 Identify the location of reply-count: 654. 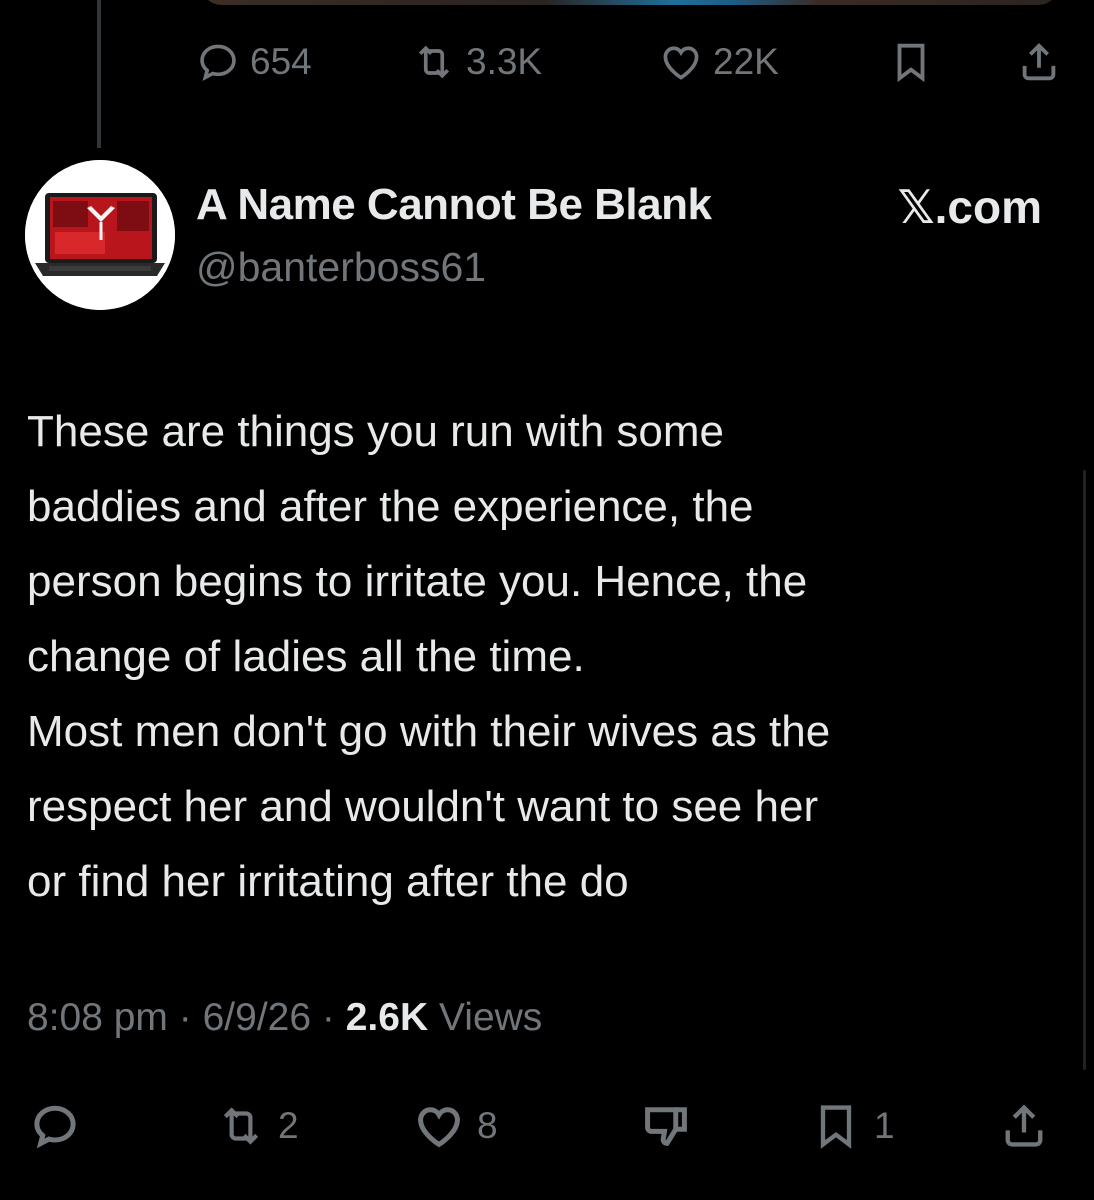
(281, 61).